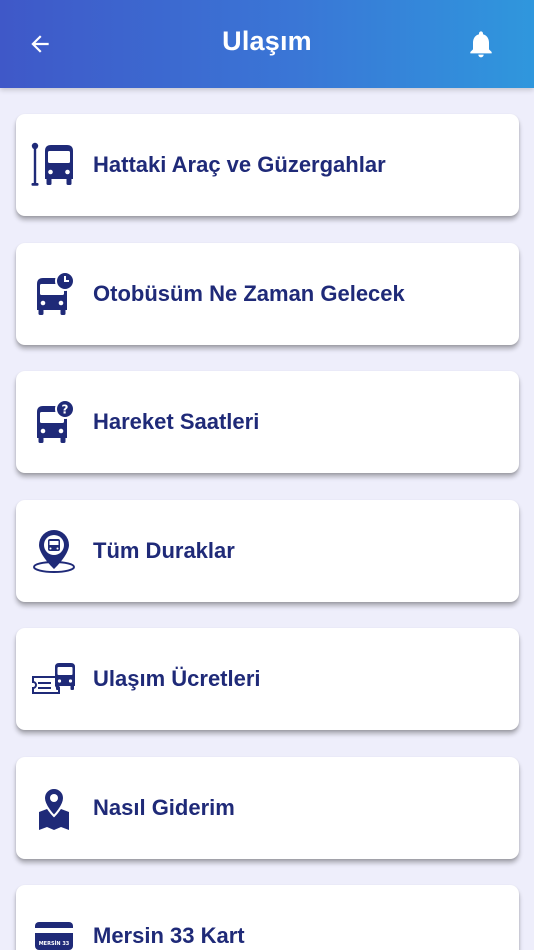 The height and width of the screenshot is (950, 534). I want to click on menu-item-label: Hattaki Araç ve Güzergahlar, so click(239, 164).